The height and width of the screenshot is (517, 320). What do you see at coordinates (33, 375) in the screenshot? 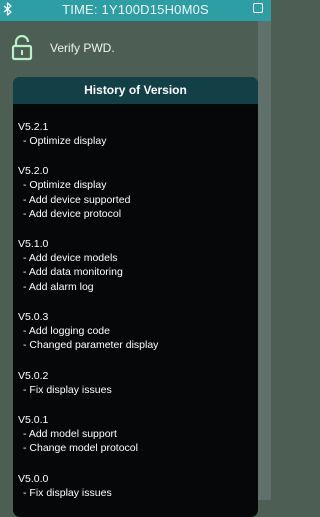
I see `version-number: V5.0.2` at bounding box center [33, 375].